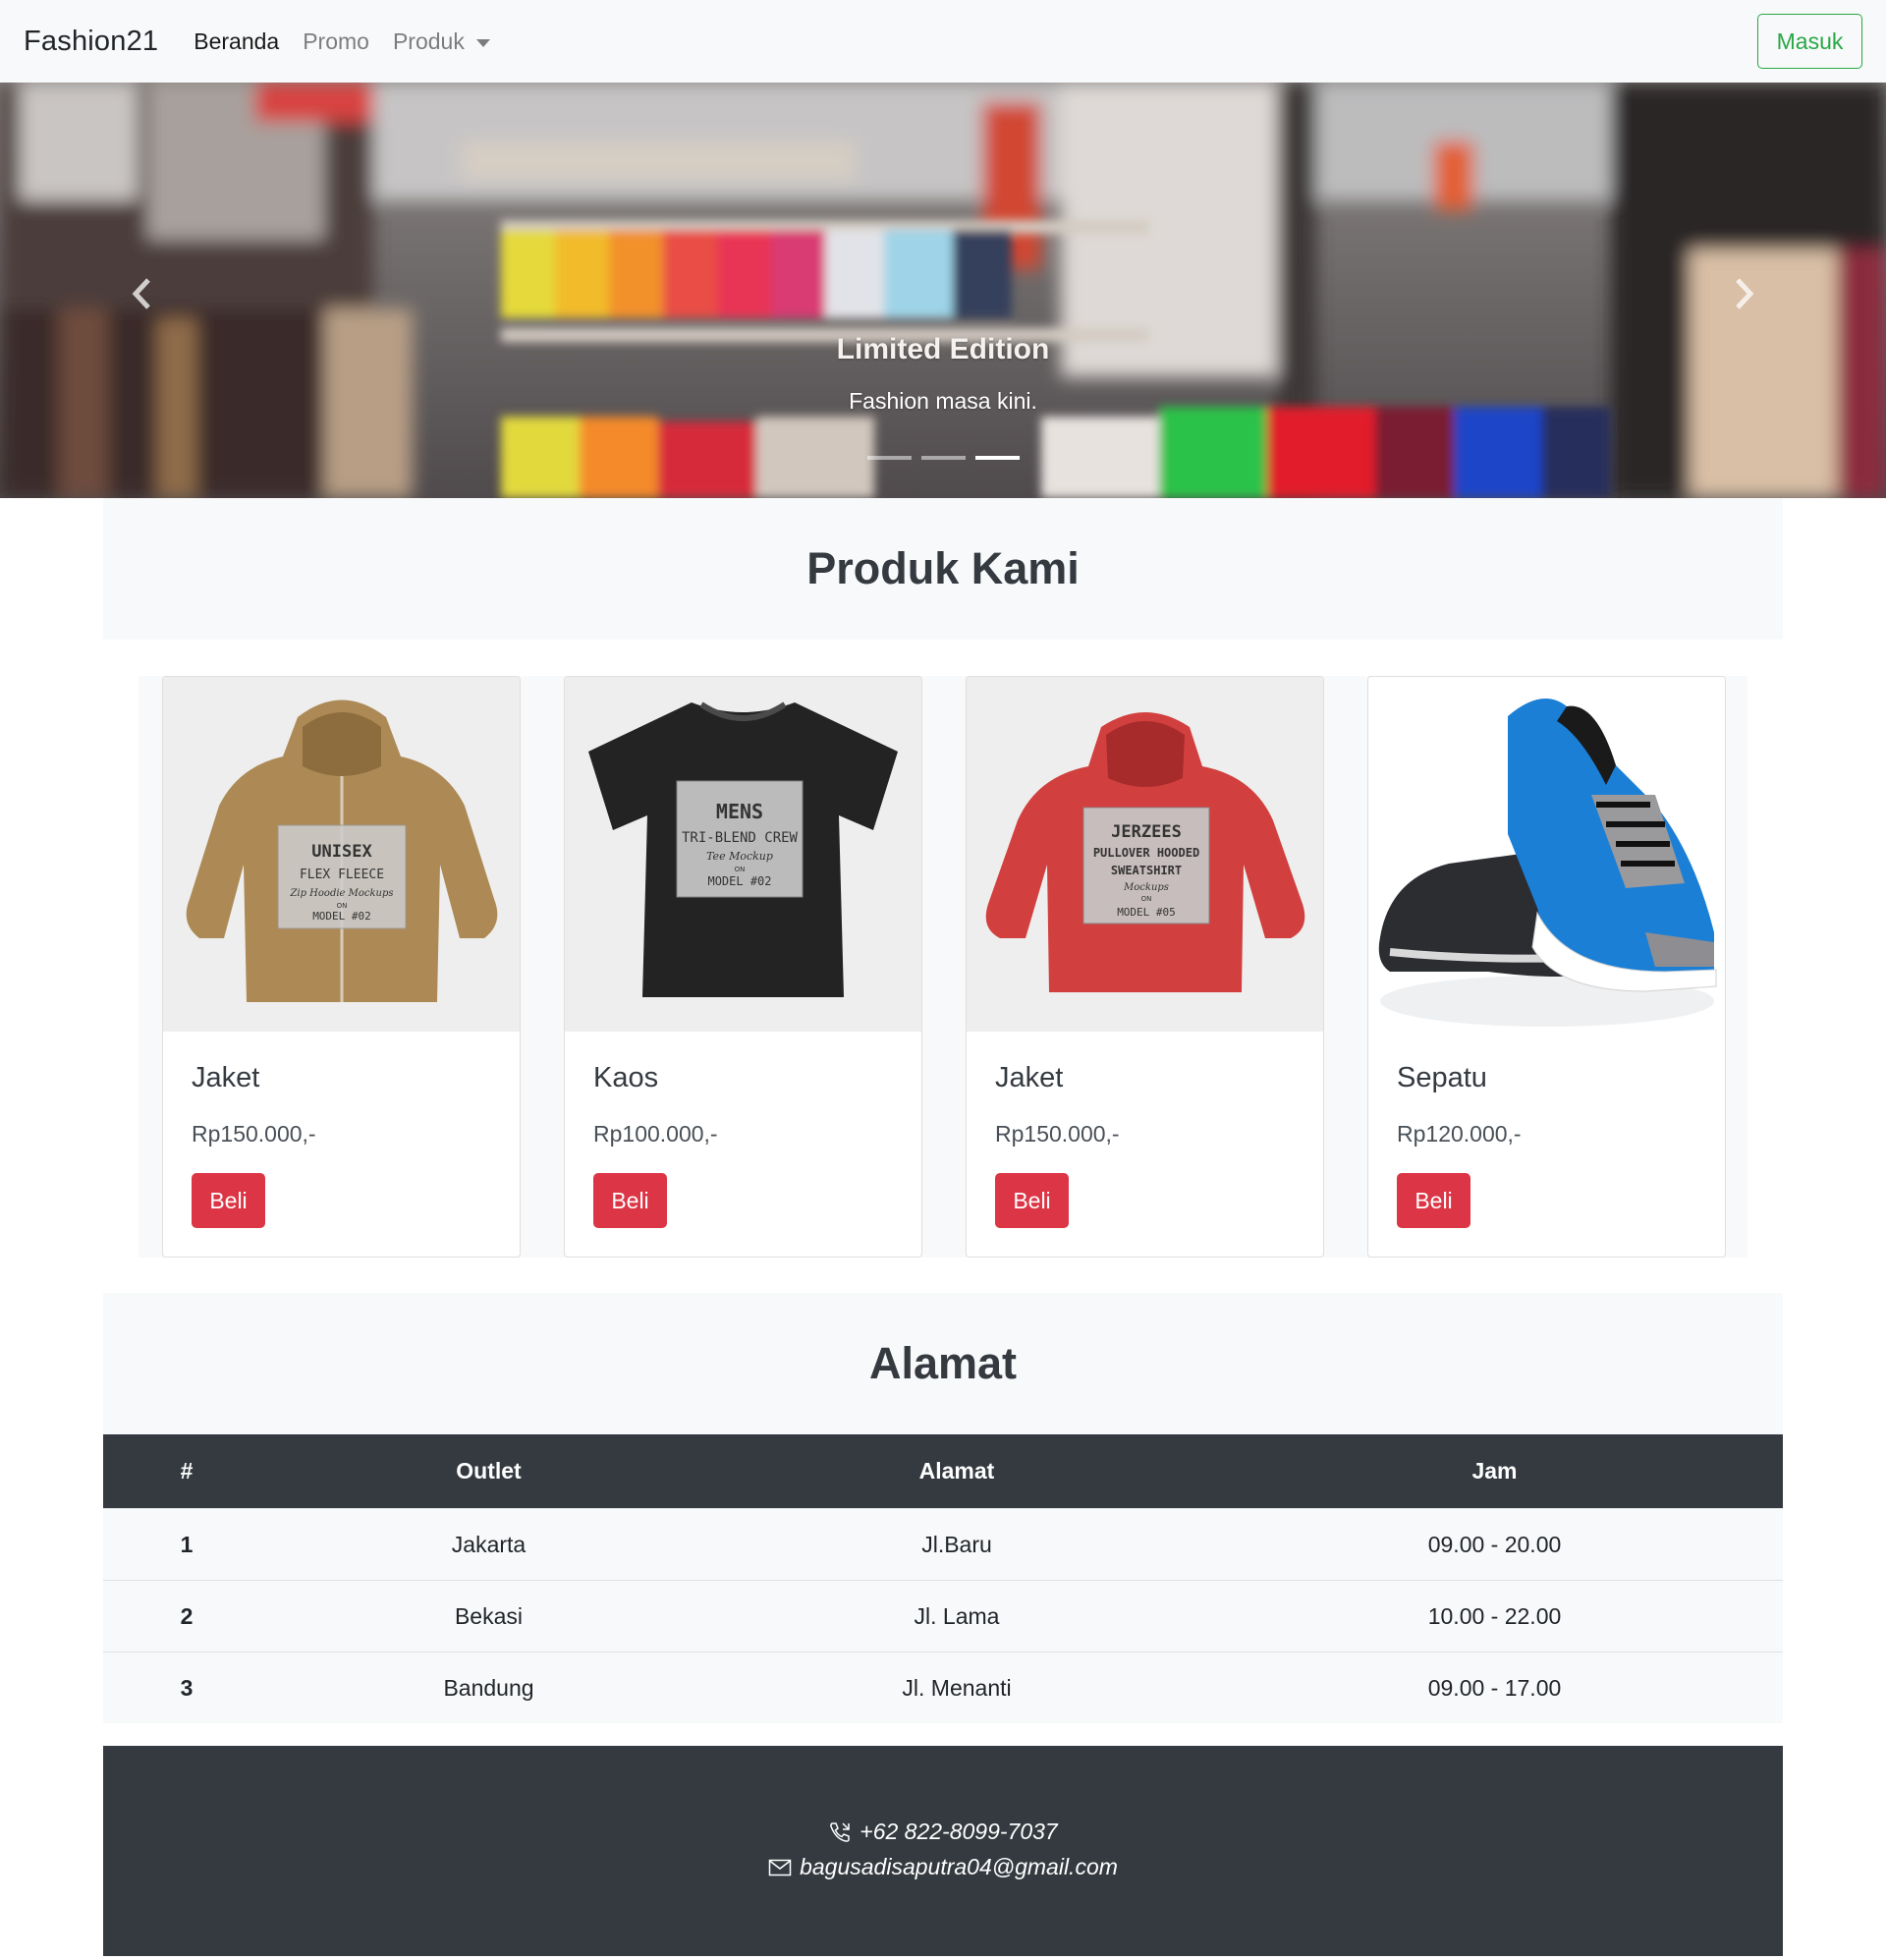 The height and width of the screenshot is (1960, 1886). I want to click on carousel-prev-button, so click(141, 293).